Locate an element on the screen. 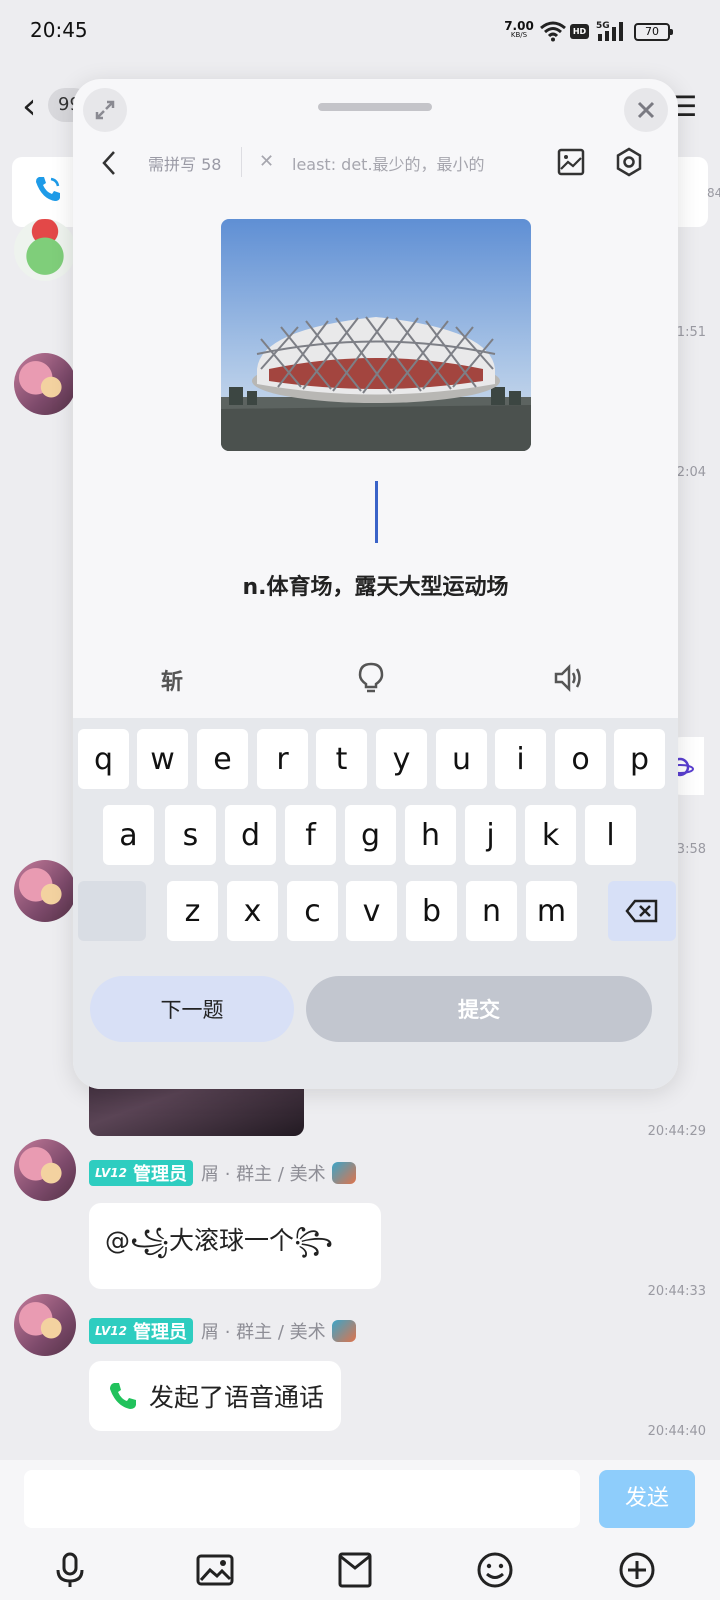 This screenshot has width=720, height=1600. key-x: x is located at coordinates (252, 911).